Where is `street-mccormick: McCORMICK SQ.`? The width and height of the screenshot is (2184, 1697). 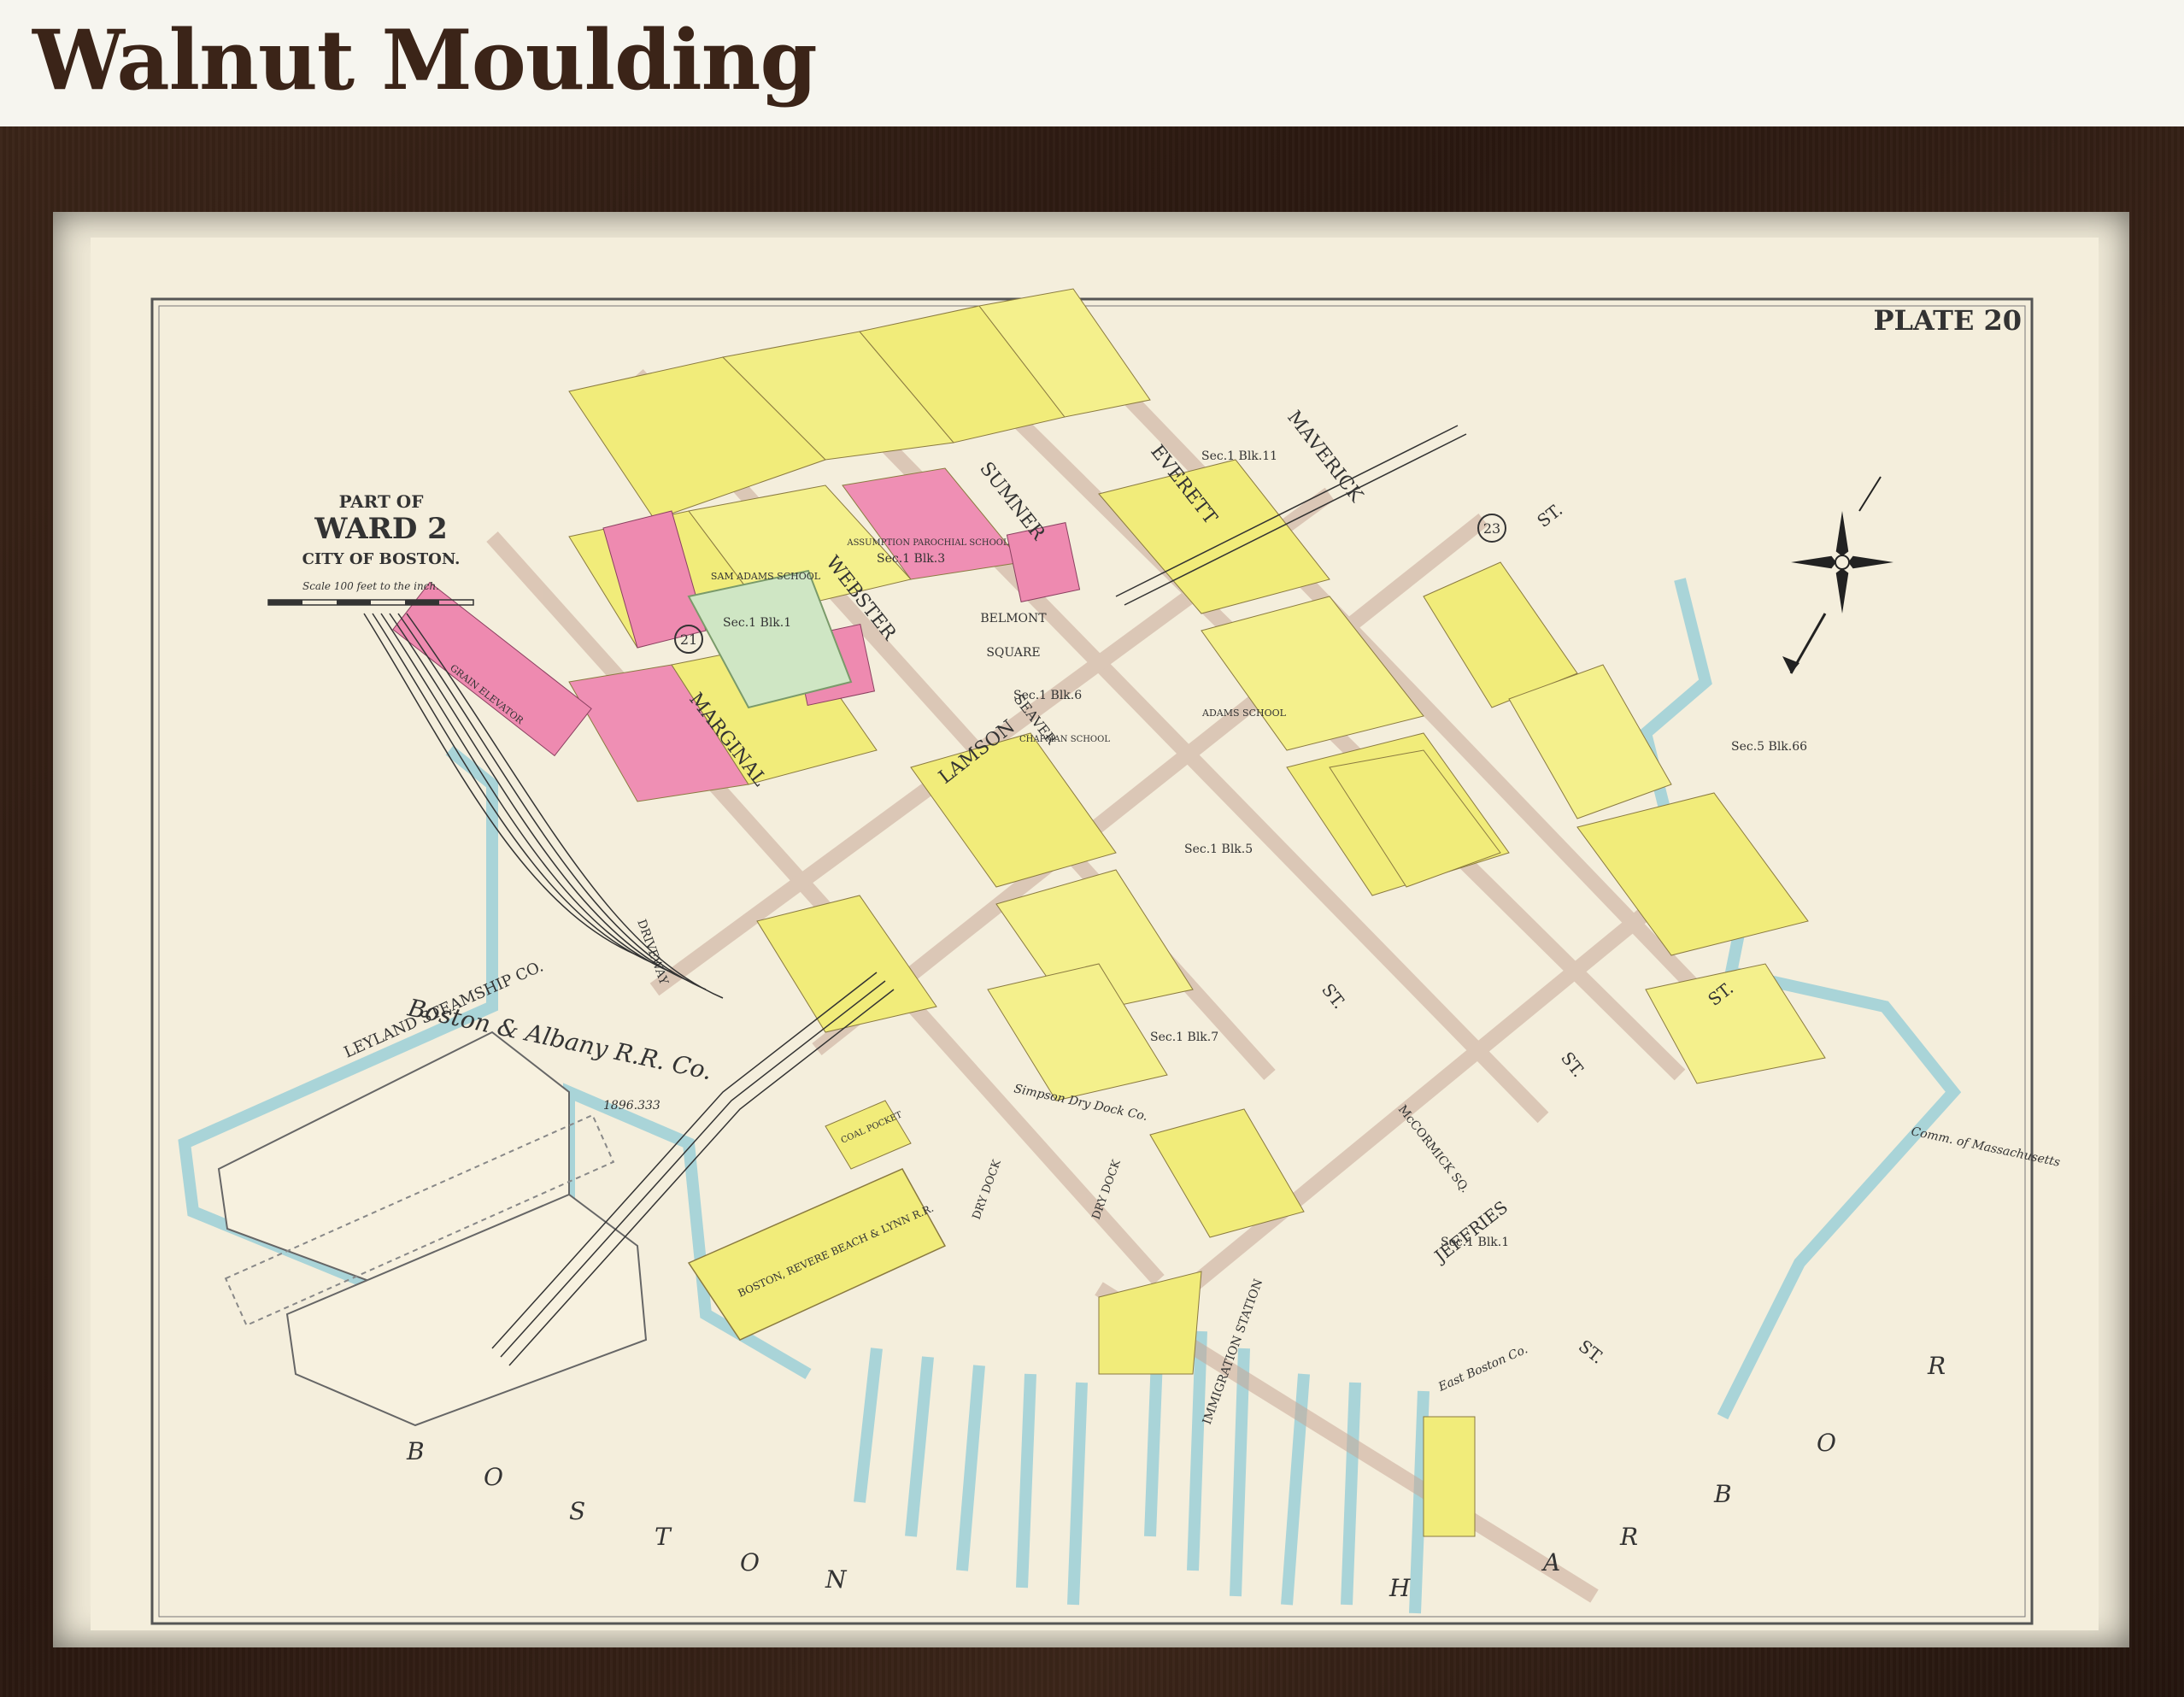 street-mccormick: McCORMICK SQ. is located at coordinates (1433, 1149).